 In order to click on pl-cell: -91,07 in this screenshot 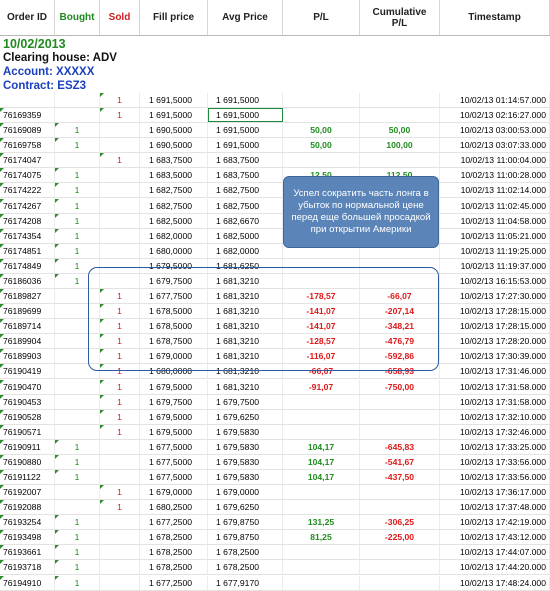, I will do `click(321, 386)`.